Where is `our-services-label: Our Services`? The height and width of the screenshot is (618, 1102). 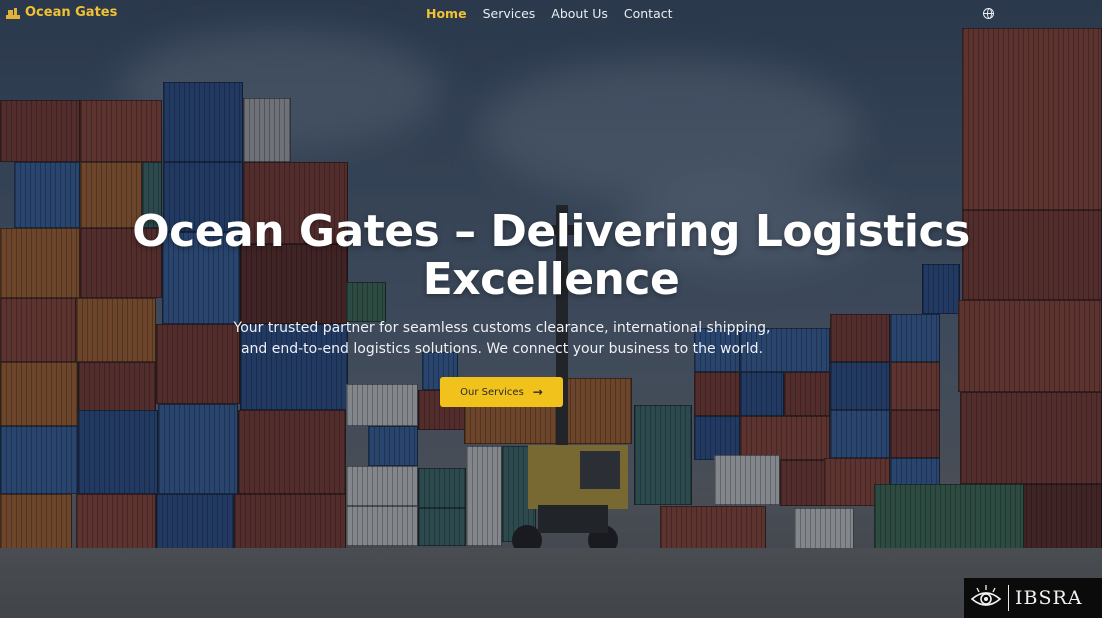 our-services-label: Our Services is located at coordinates (492, 392).